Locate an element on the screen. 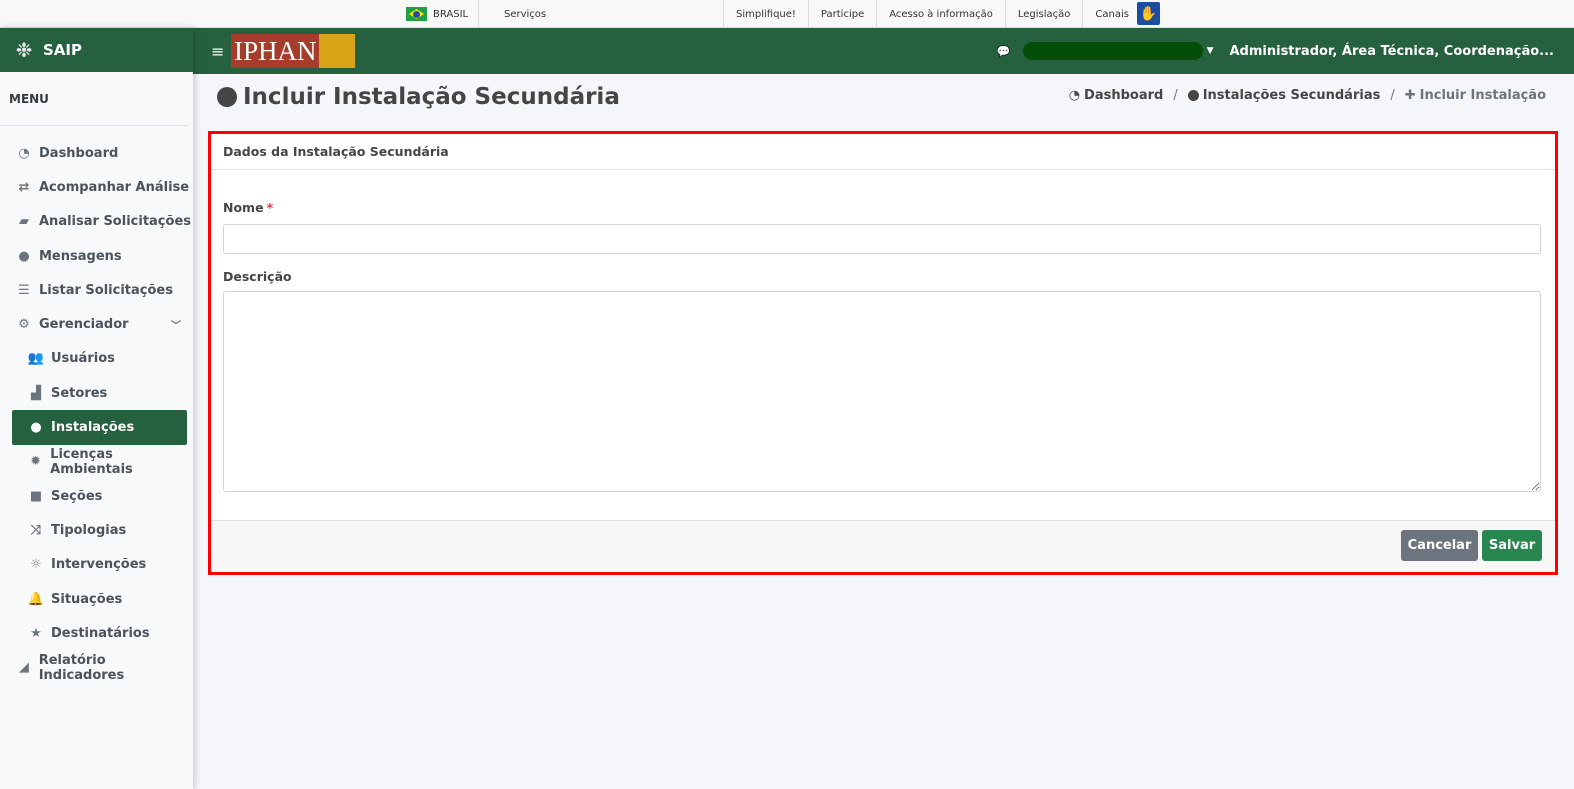  sidebar-item-acompanhar: ⇄ Acompanhar Análise is located at coordinates (96, 187).